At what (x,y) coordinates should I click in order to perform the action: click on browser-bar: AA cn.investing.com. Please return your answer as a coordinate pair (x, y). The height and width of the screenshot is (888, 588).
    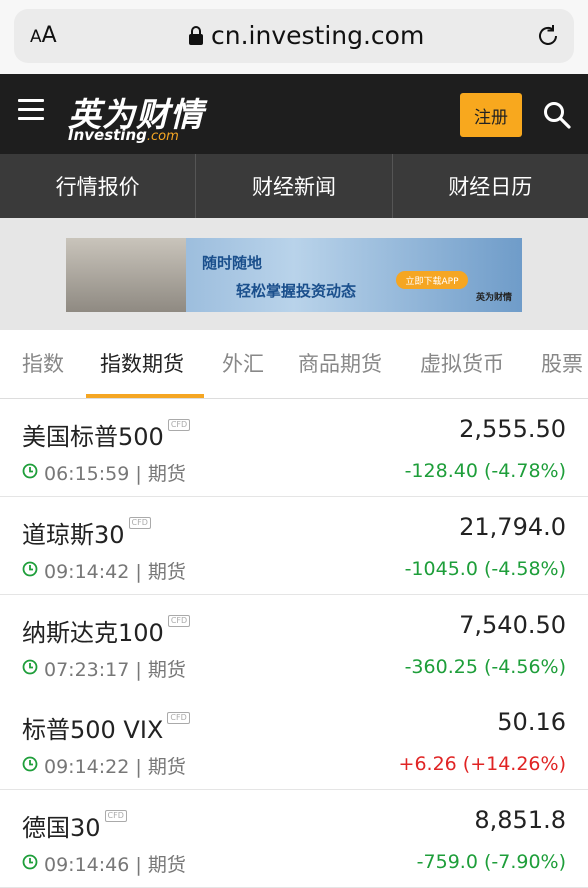
    Looking at the image, I should click on (294, 37).